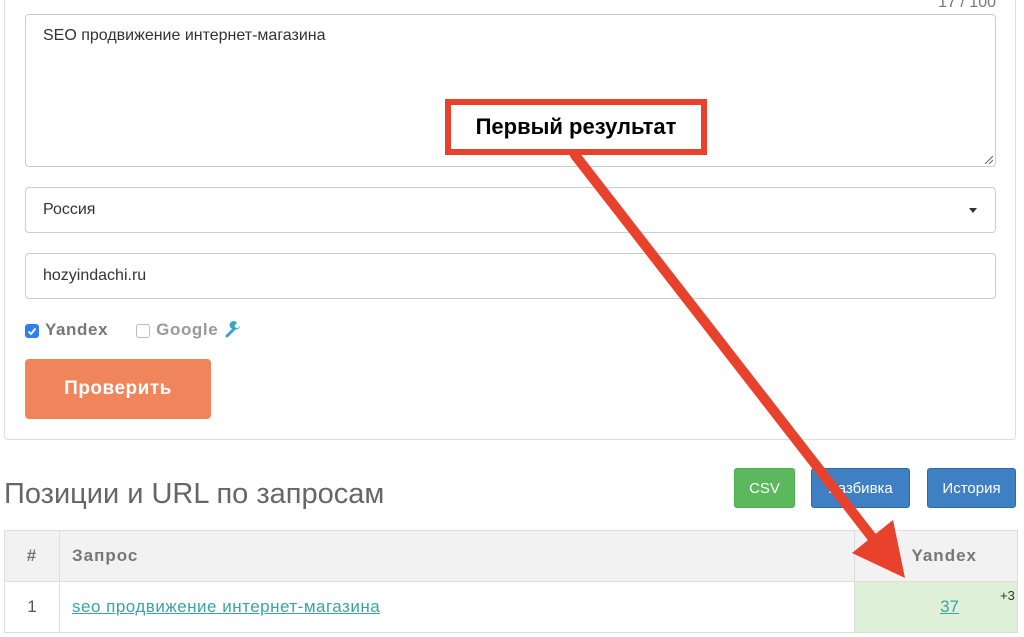 The image size is (1024, 637). What do you see at coordinates (194, 494) in the screenshot?
I see `results-title: Позиции и URL по запросам` at bounding box center [194, 494].